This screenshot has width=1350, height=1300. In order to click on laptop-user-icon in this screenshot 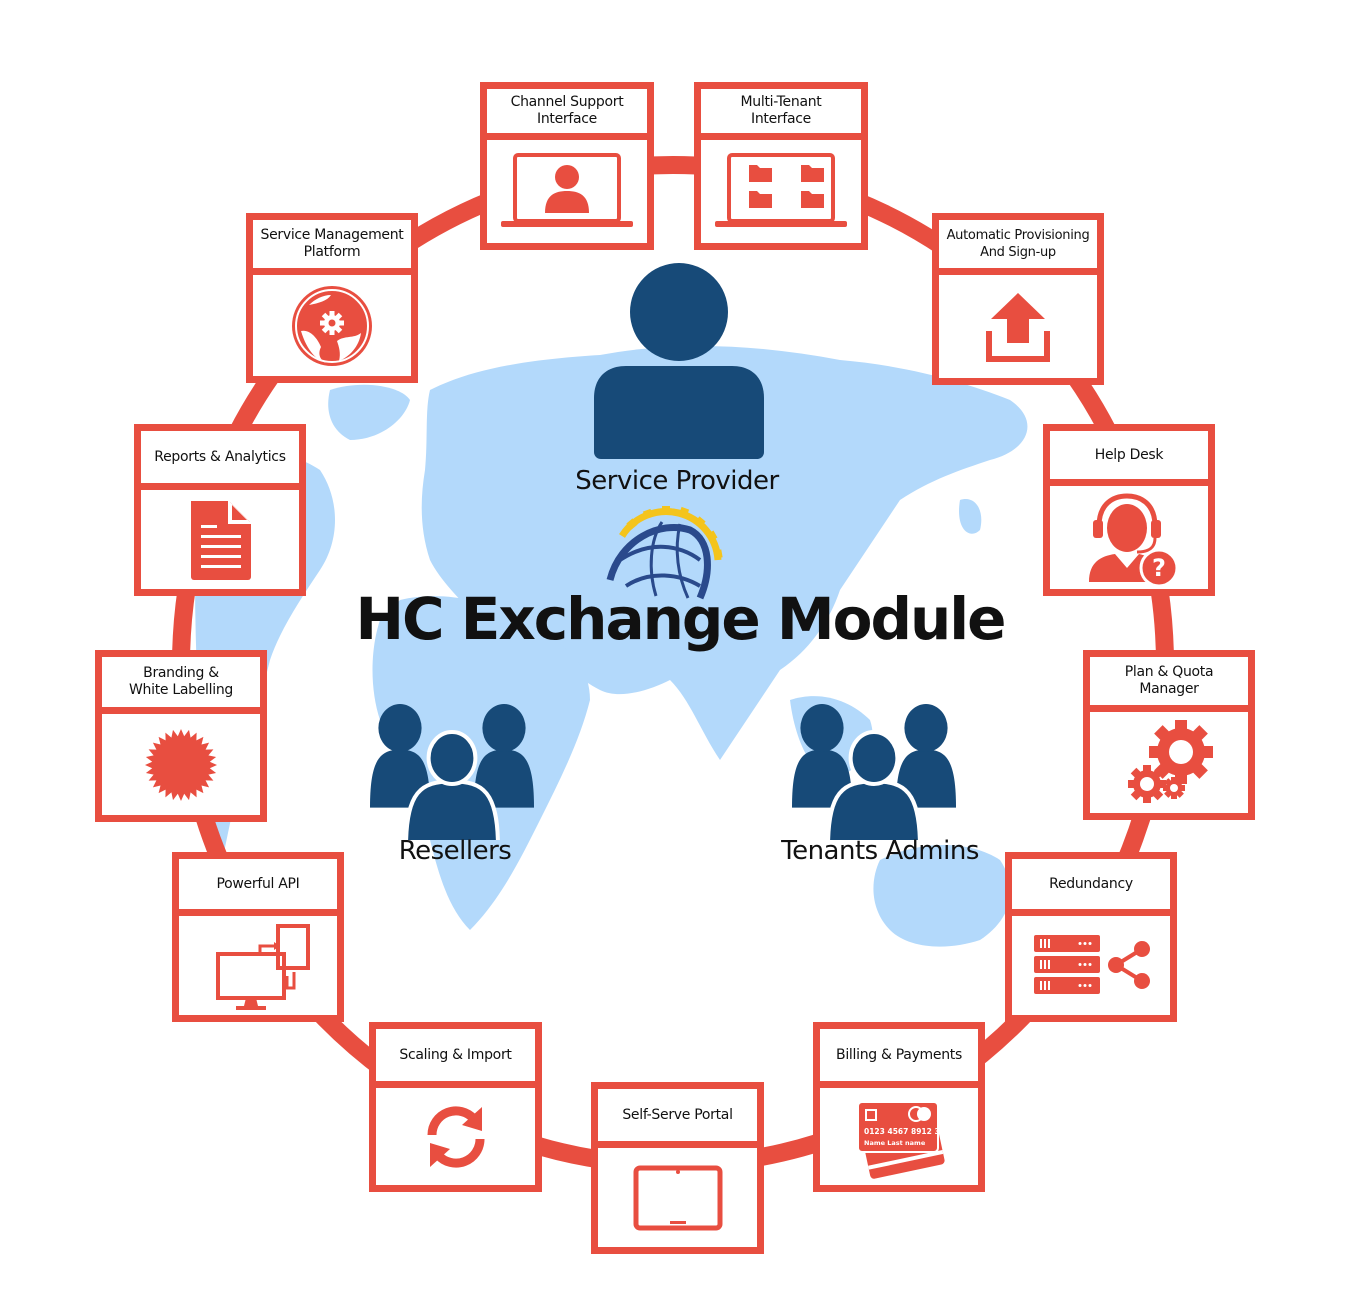, I will do `click(567, 191)`.